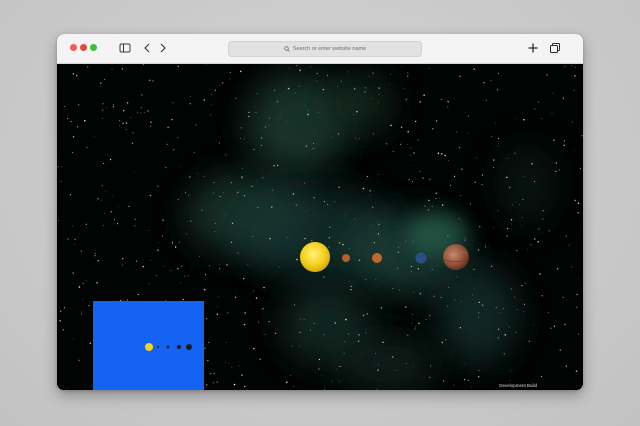 The height and width of the screenshot is (426, 640). What do you see at coordinates (325, 49) in the screenshot?
I see `address-bar: Search or enter website name` at bounding box center [325, 49].